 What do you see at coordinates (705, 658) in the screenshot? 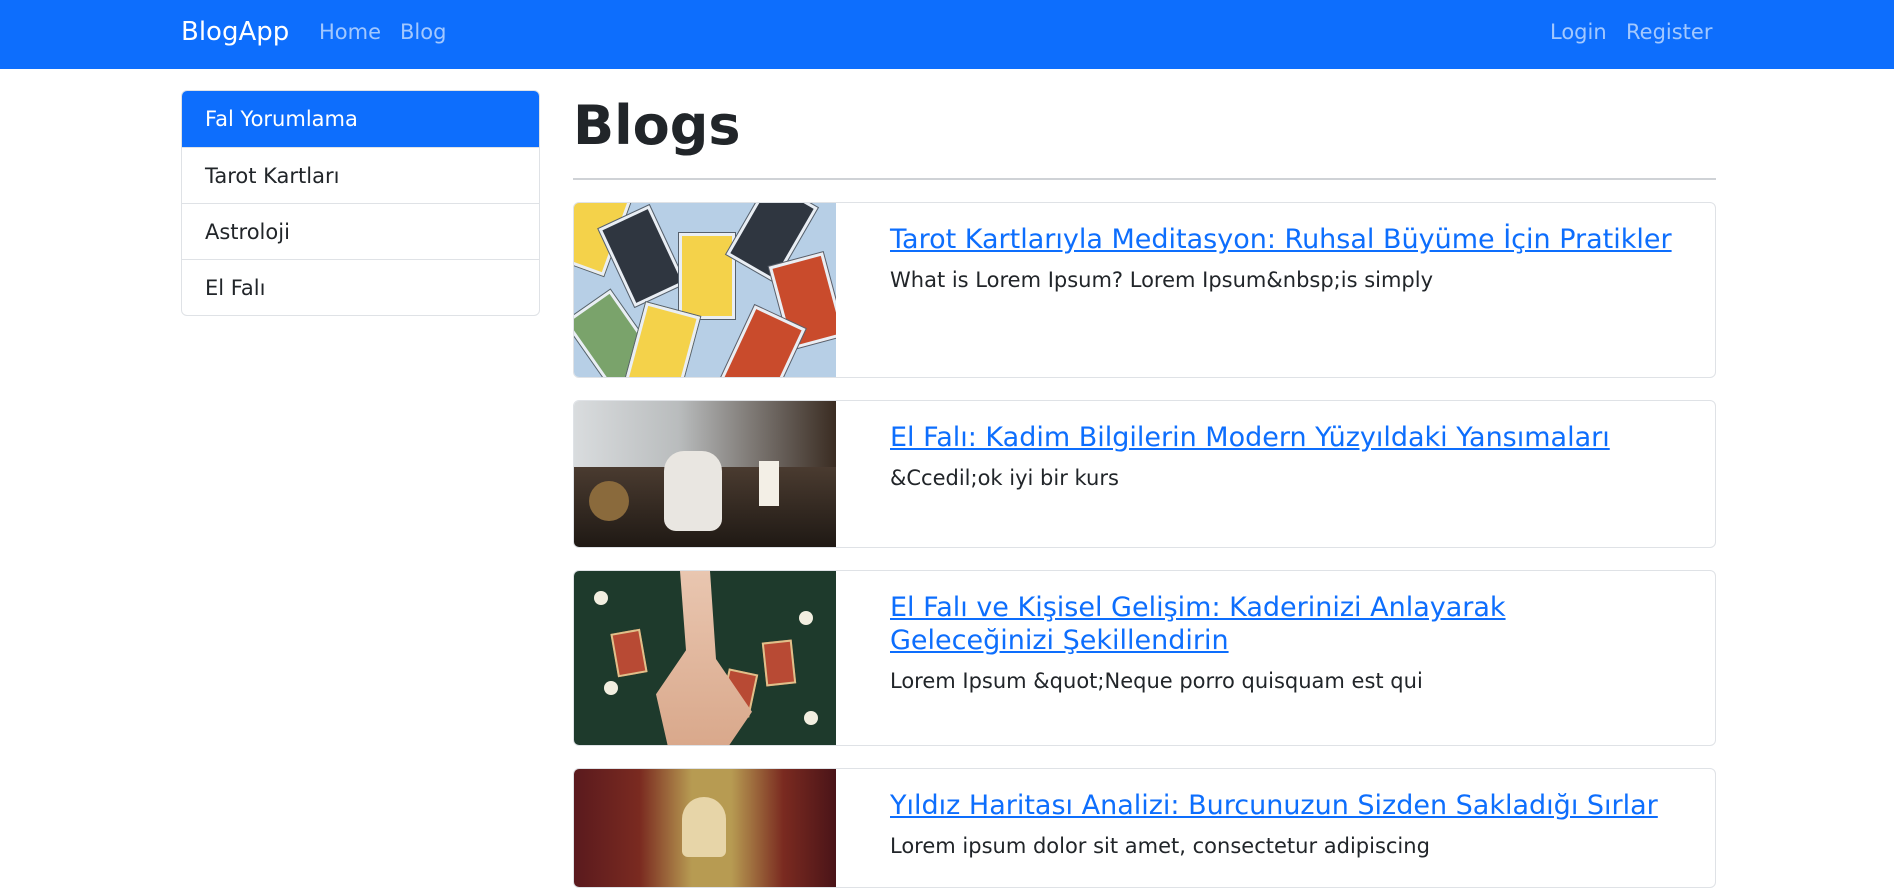
I see `palm-reading-hands-image` at bounding box center [705, 658].